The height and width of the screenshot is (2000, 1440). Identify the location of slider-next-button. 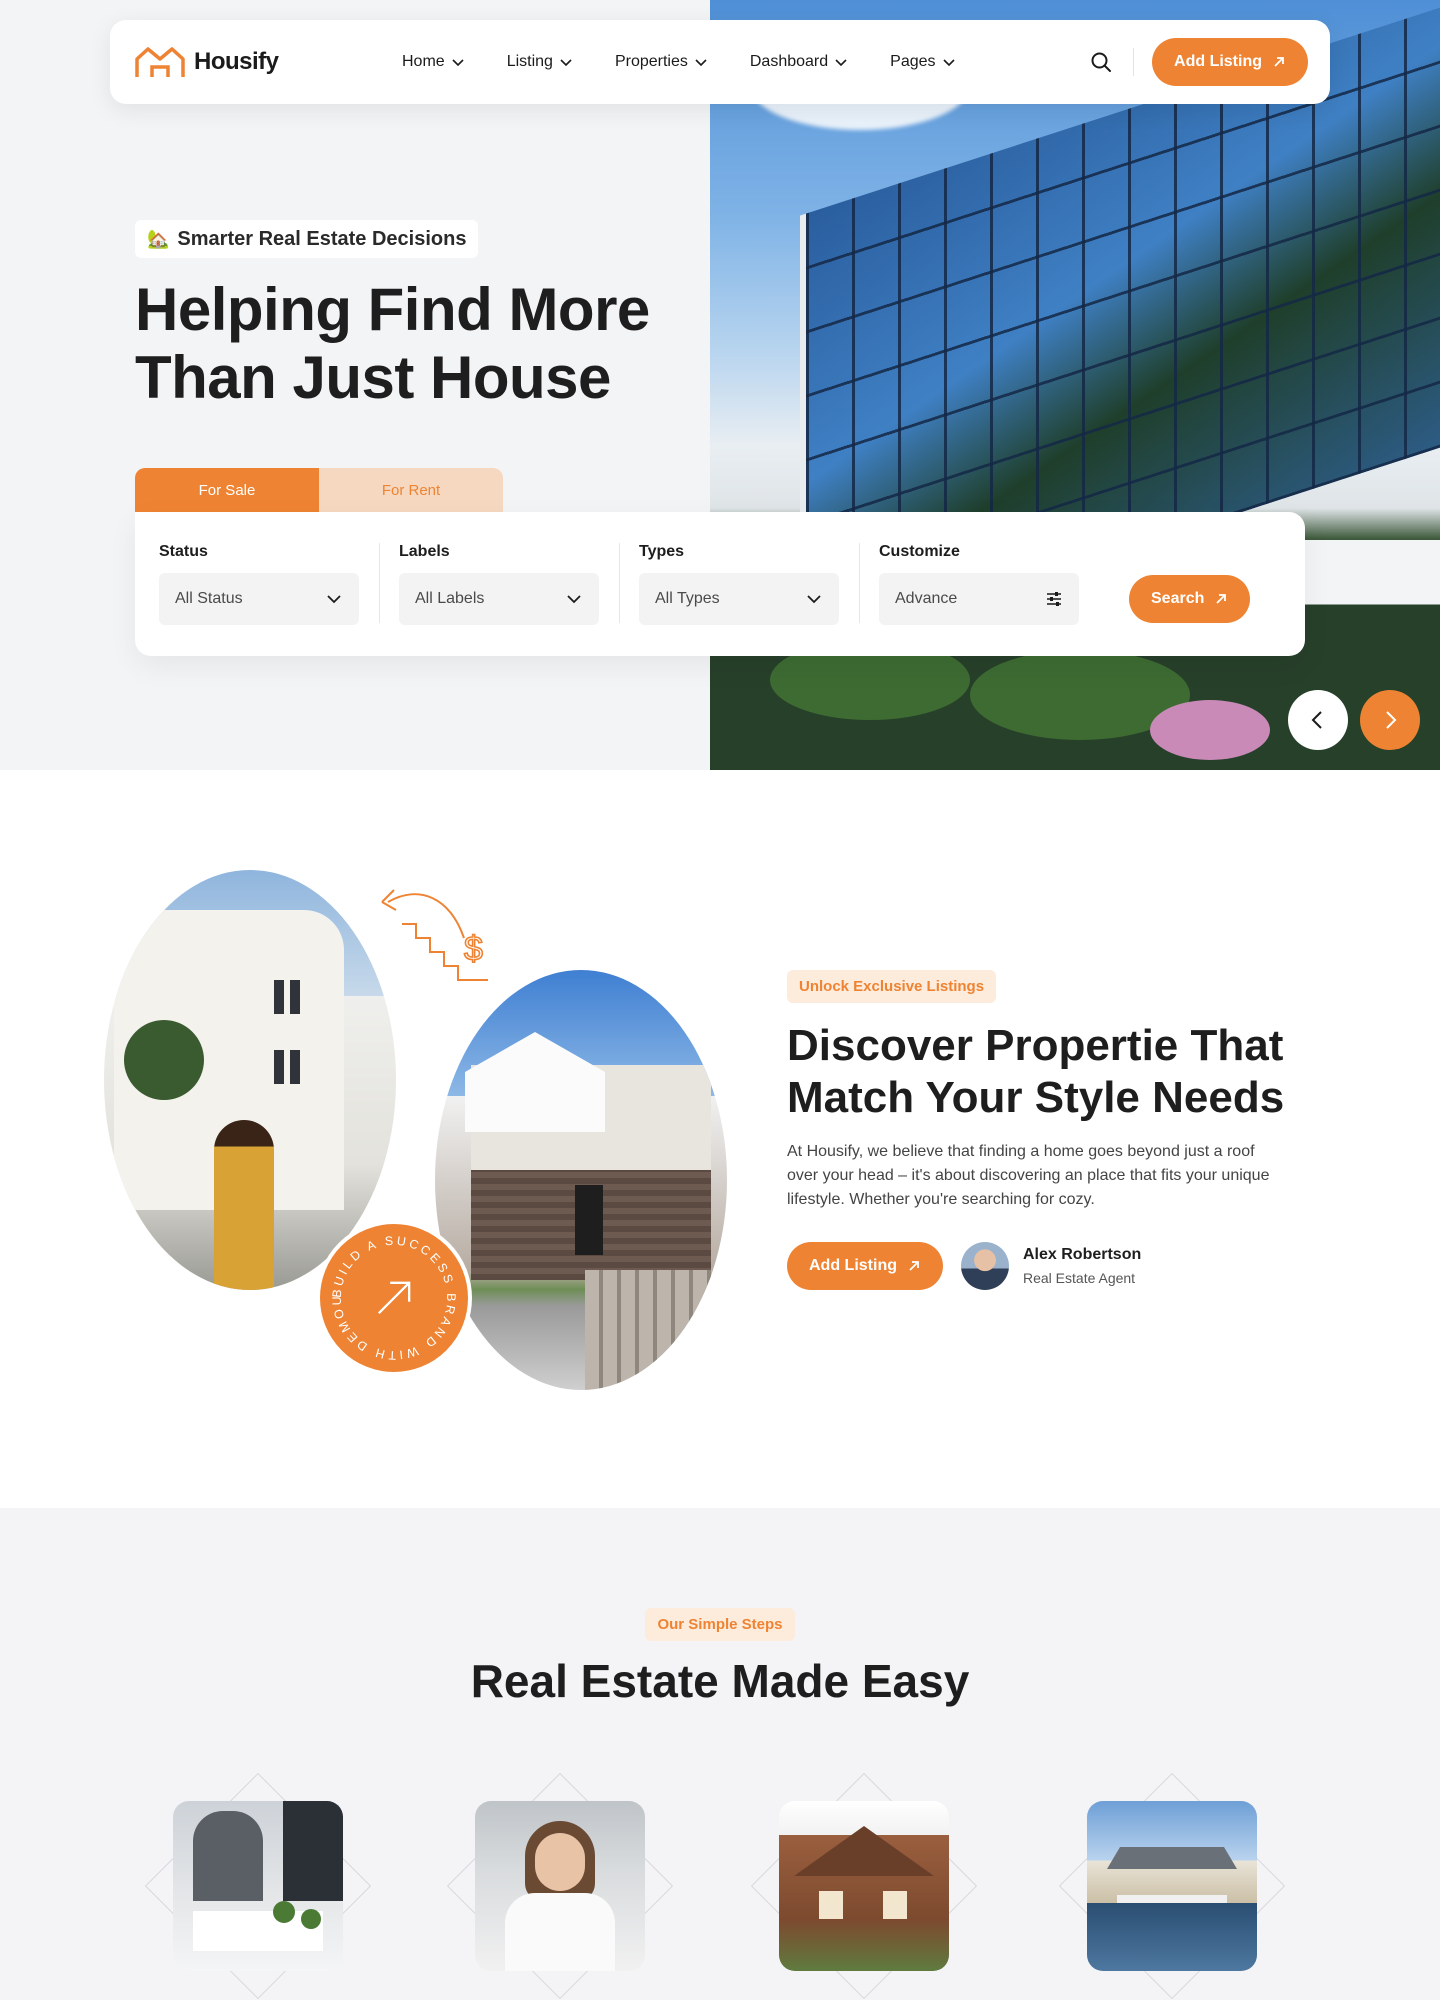
(1390, 720).